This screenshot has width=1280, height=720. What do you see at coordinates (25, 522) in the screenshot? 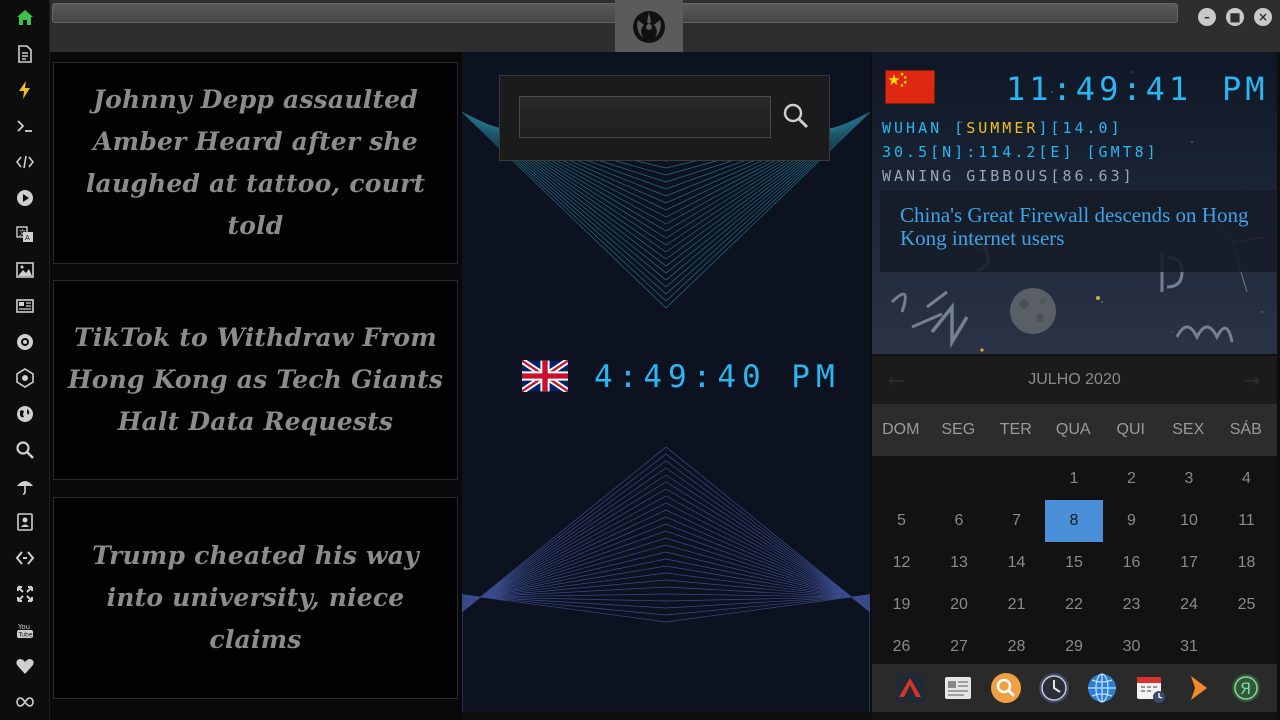
I see `contacts-icon` at bounding box center [25, 522].